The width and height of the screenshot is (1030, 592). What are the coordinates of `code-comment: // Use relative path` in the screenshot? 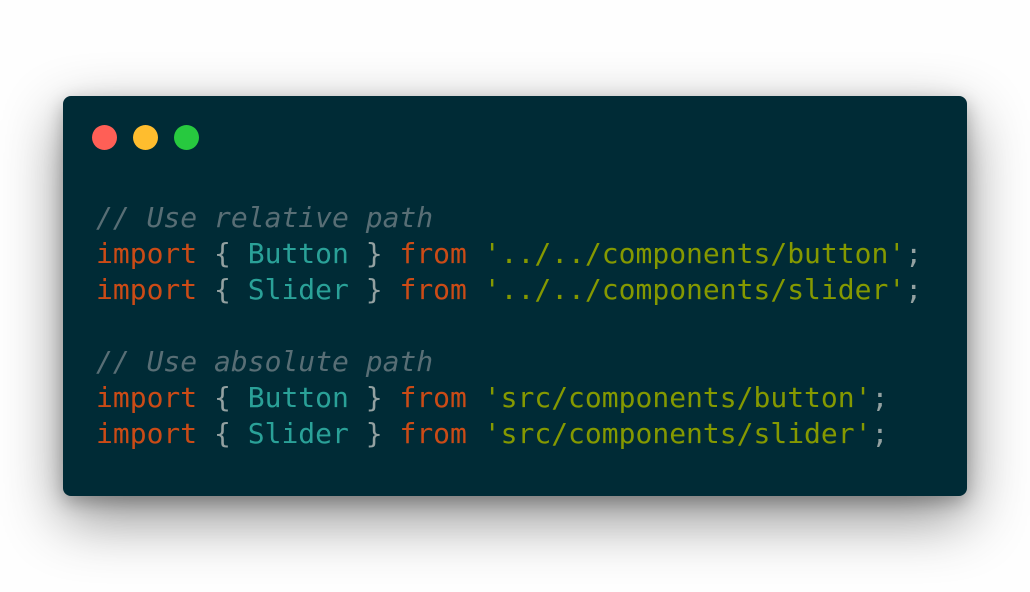 It's located at (265, 217).